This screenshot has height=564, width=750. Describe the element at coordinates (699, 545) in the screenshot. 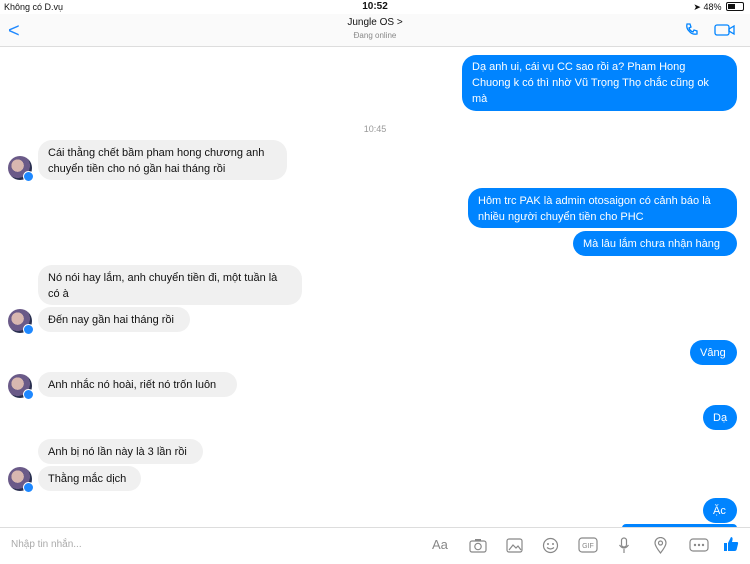

I see `more-icon` at that location.